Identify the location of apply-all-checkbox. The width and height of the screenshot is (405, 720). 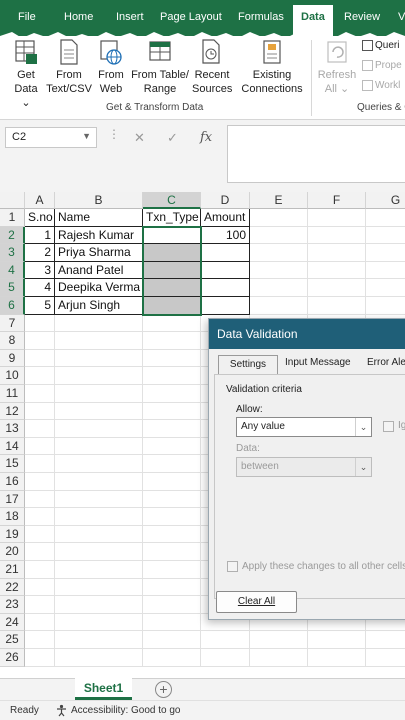
(232, 566).